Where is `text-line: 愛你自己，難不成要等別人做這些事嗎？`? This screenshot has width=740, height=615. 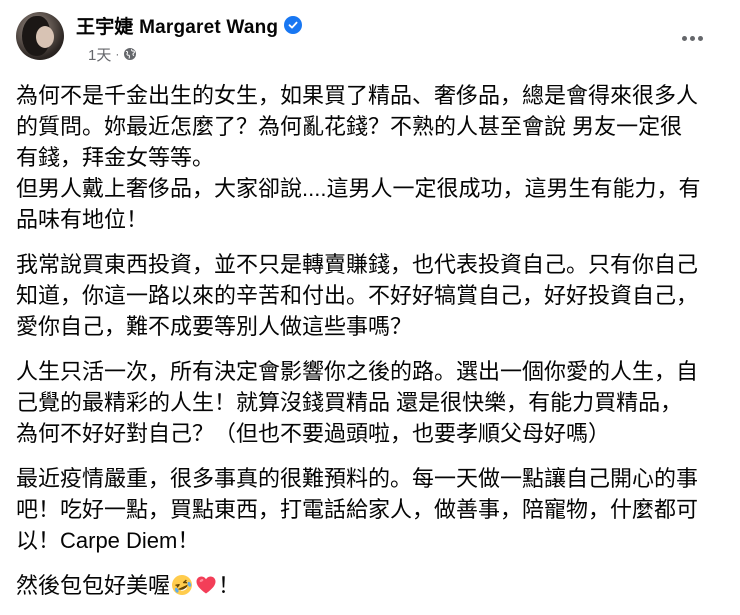
text-line: 愛你自己，難不成要等別人做這些事嗎？ is located at coordinates (214, 326).